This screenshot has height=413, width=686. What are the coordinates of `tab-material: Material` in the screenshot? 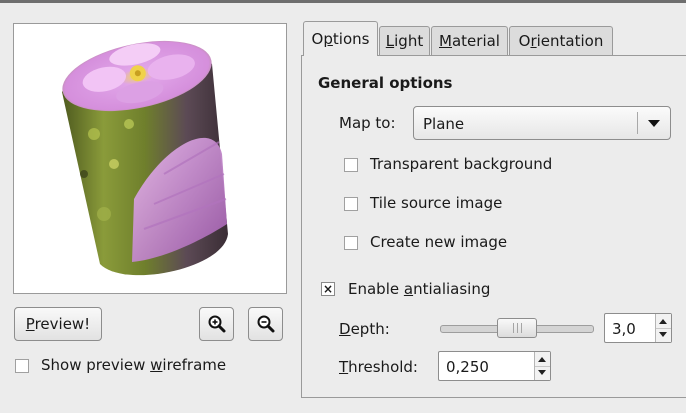 It's located at (469, 40).